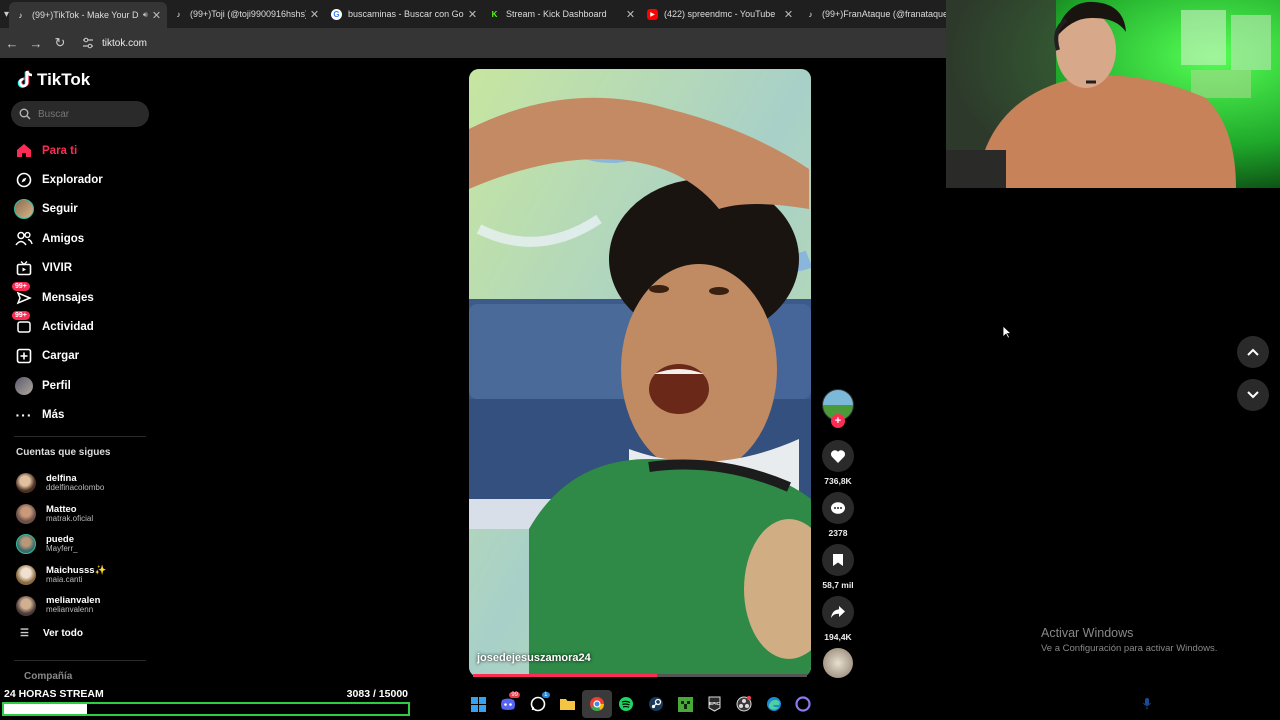 The height and width of the screenshot is (720, 1280). Describe the element at coordinates (1129, 648) in the screenshot. I see `watermark-subtitle: Ve a Configuración para activar Windows.` at that location.